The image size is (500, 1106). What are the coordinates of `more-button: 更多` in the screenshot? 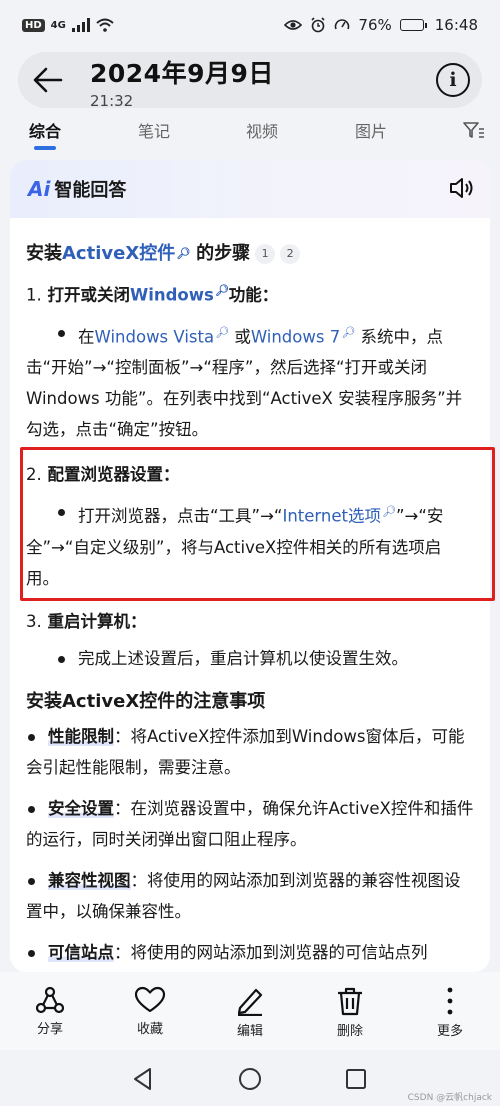 It's located at (450, 1012).